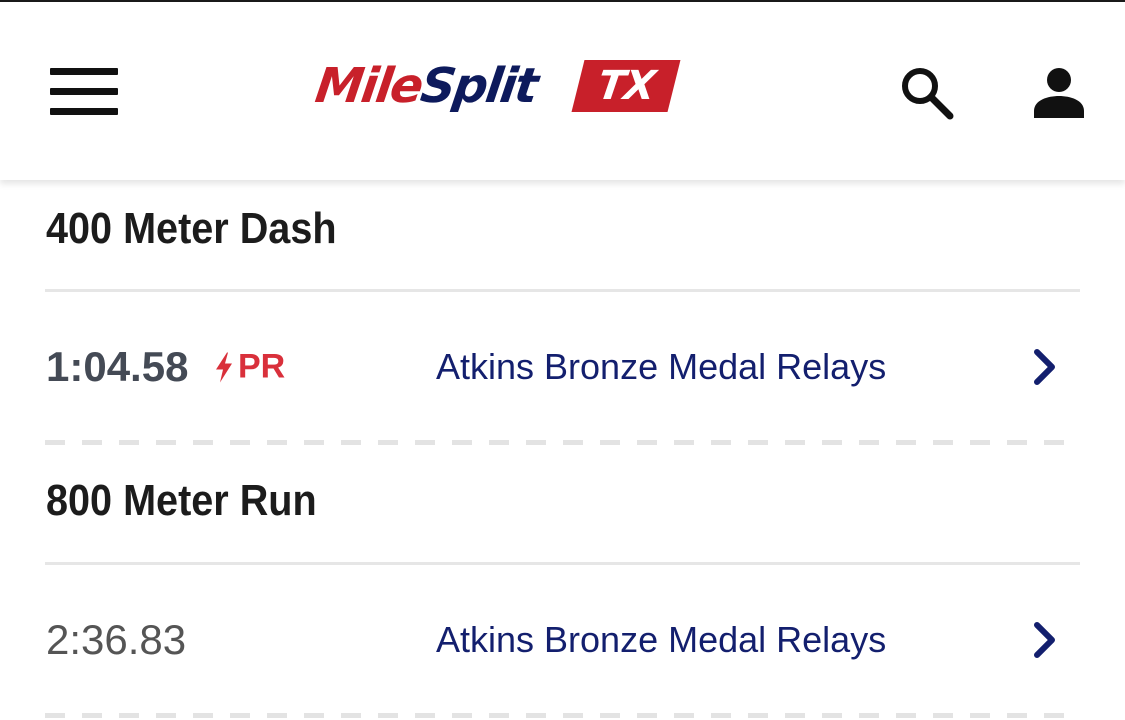  What do you see at coordinates (117, 366) in the screenshot?
I see `result-mark: 1:04.58` at bounding box center [117, 366].